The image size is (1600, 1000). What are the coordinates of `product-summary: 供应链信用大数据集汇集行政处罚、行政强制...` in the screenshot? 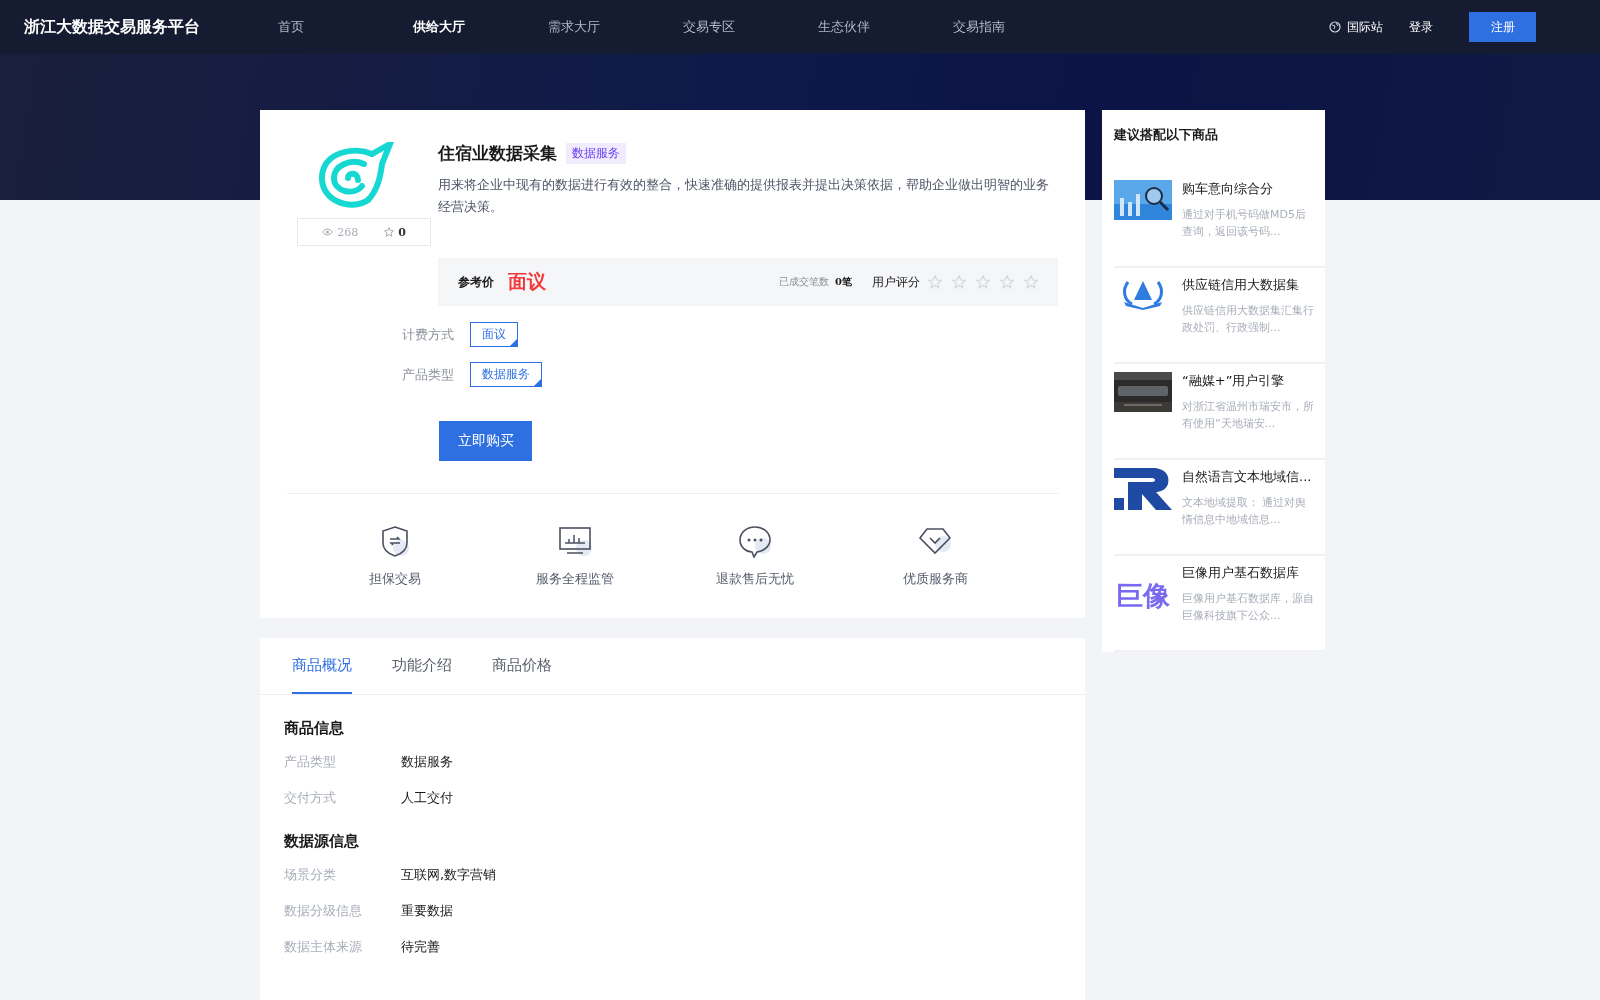 It's located at (1248, 319).